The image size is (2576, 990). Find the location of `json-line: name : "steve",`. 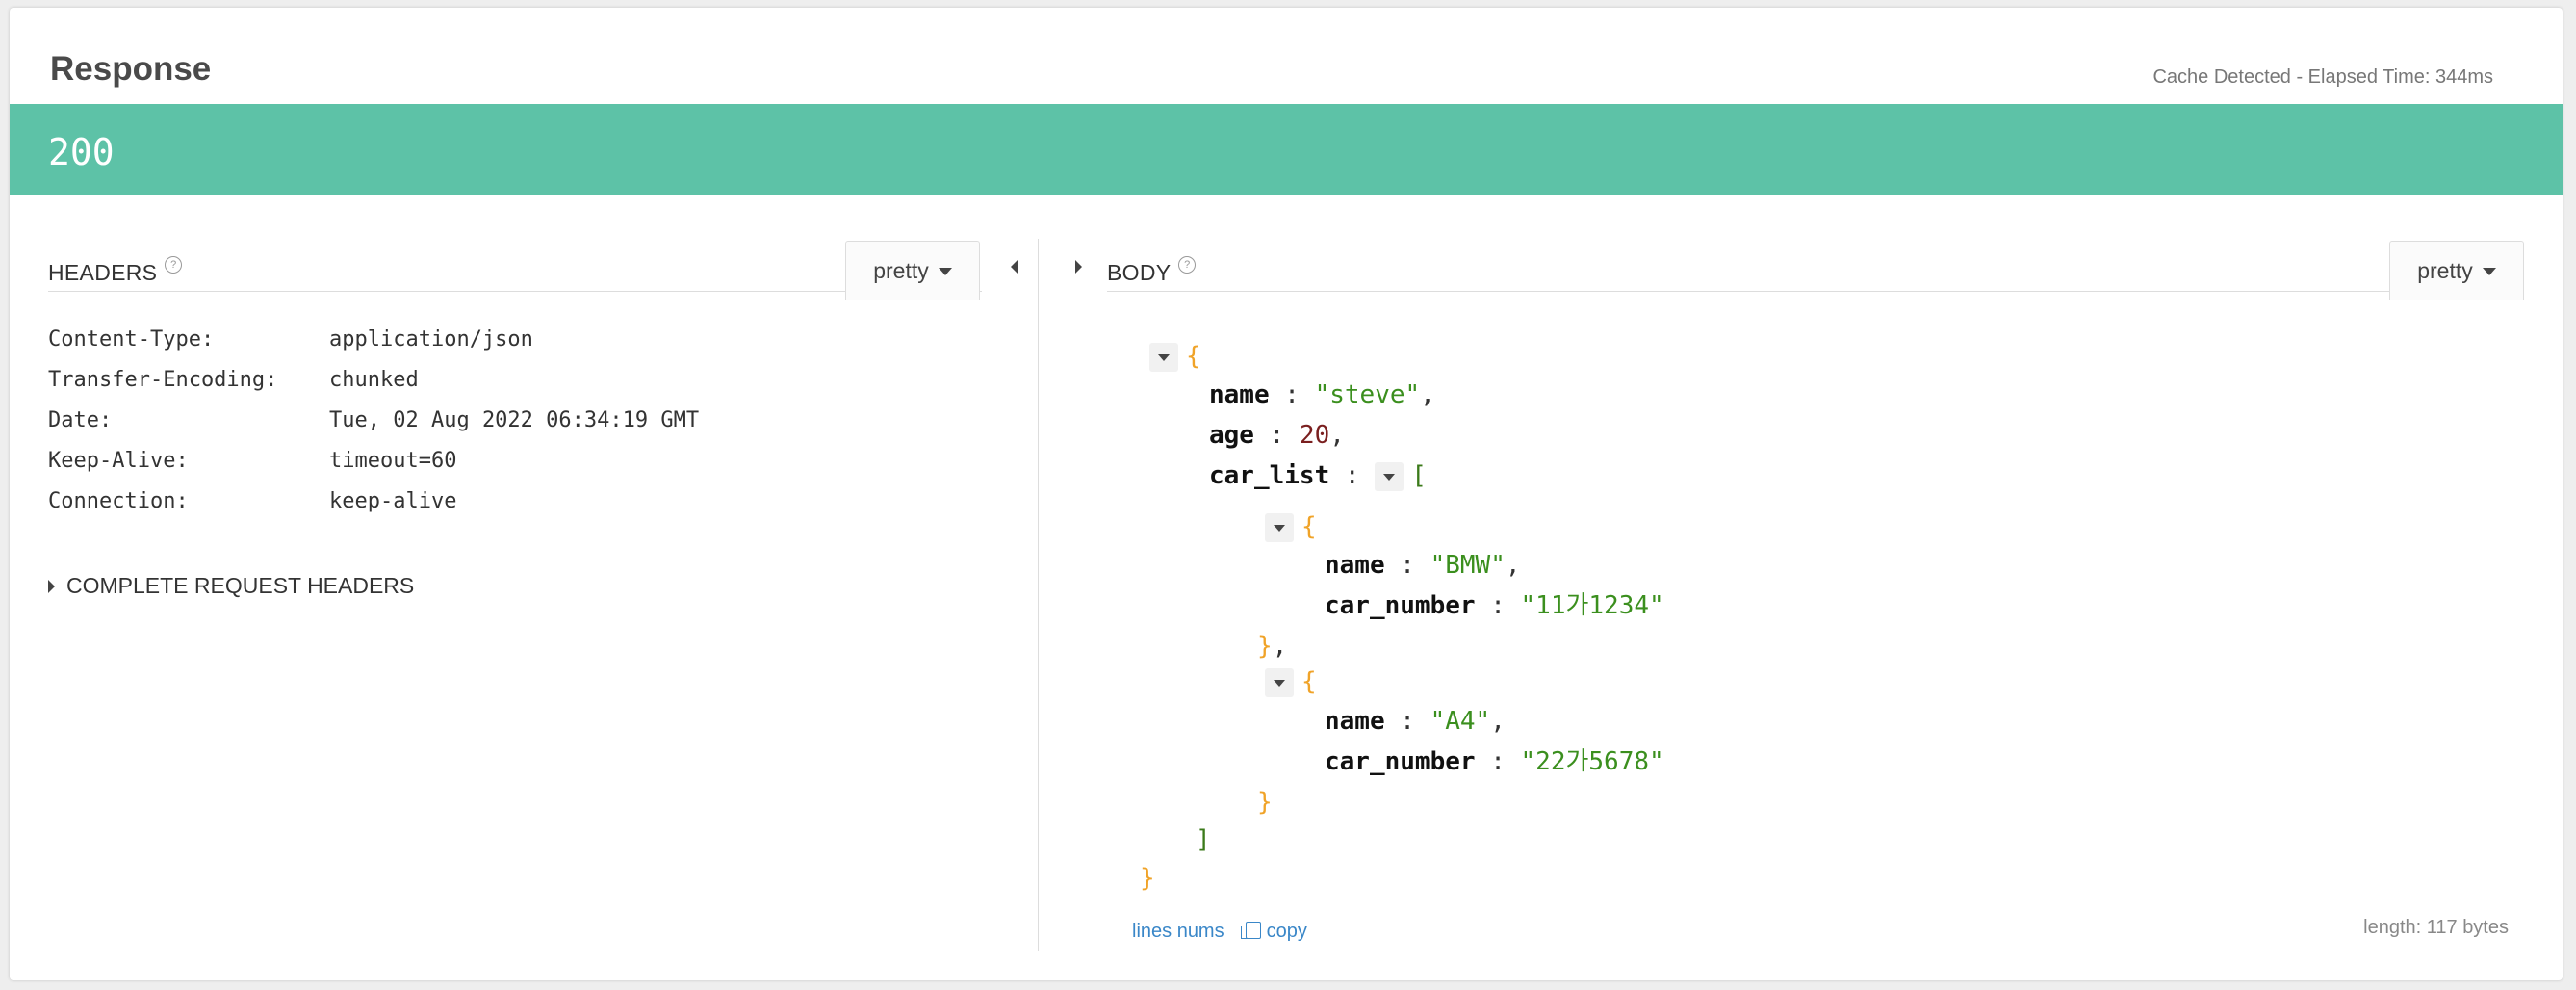

json-line: name : "steve", is located at coordinates (1322, 395).